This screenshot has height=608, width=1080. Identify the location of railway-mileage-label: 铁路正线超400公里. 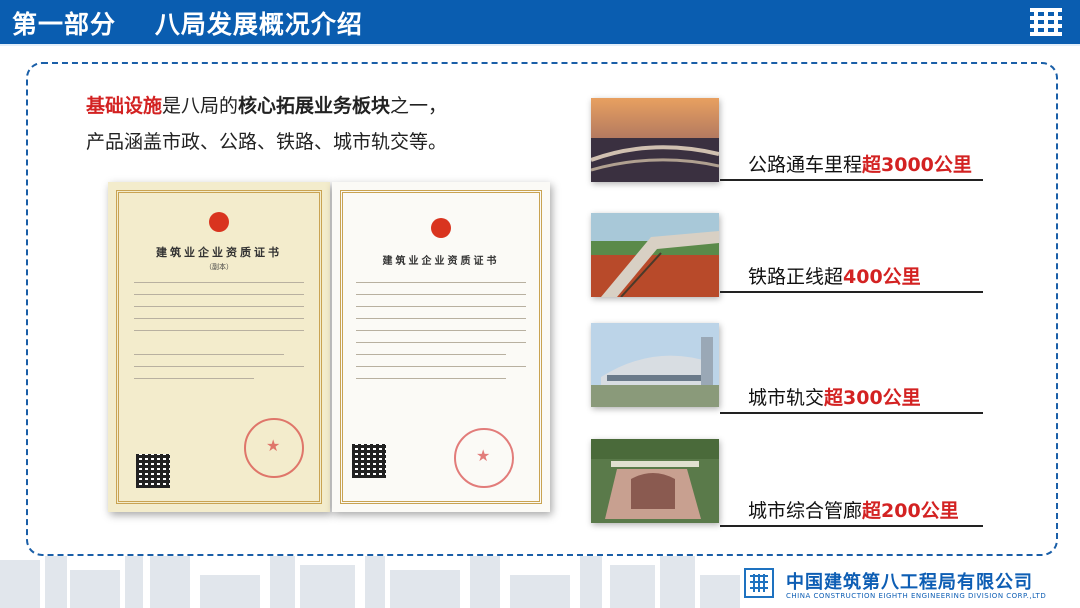
(834, 275).